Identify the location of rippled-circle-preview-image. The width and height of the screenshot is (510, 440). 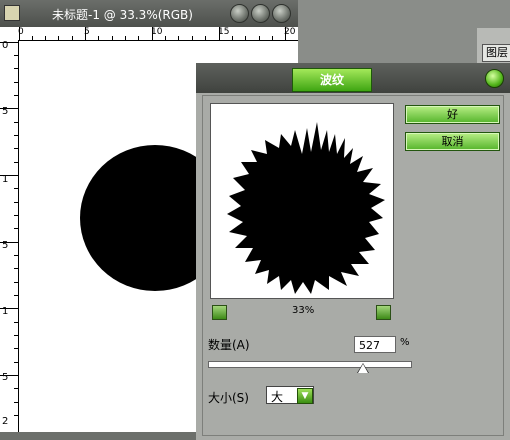
(306, 208).